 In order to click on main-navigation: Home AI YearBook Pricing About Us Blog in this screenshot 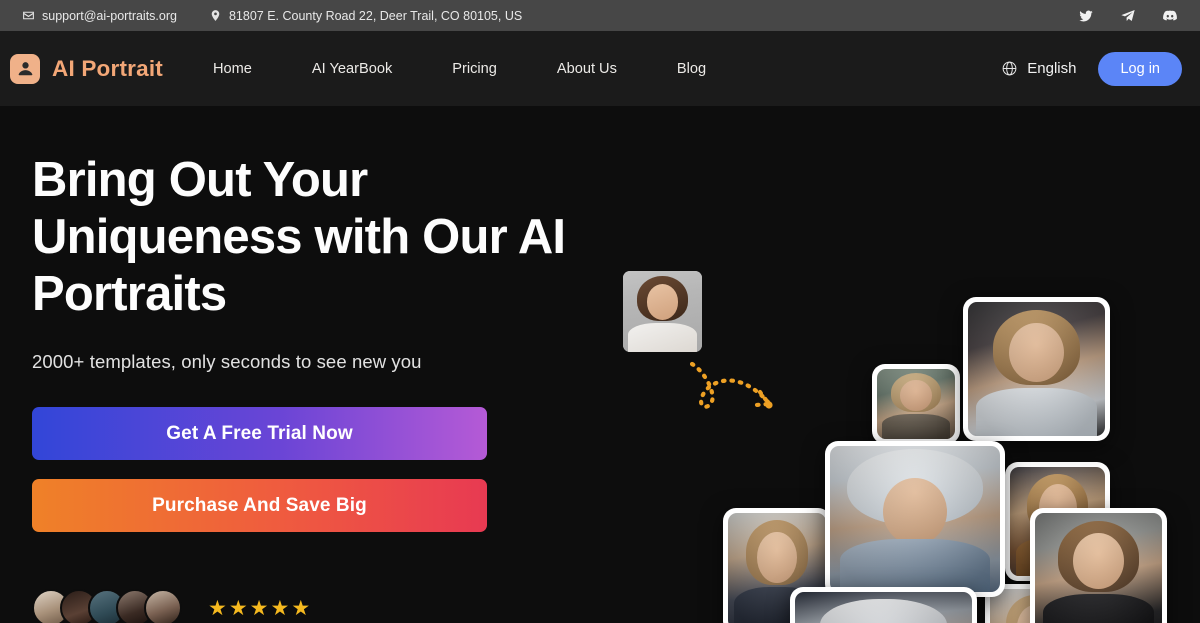, I will do `click(459, 69)`.